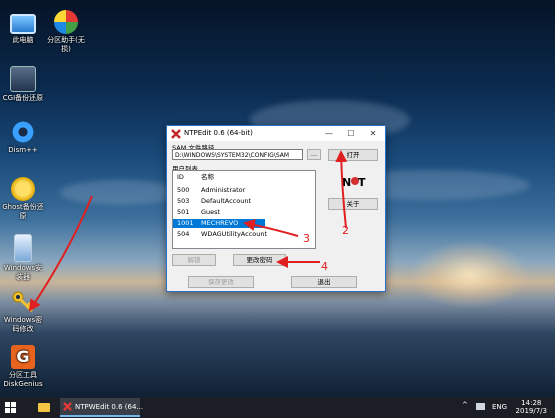 This screenshot has height=418, width=555. What do you see at coordinates (44, 407) in the screenshot?
I see `explorer-icon` at bounding box center [44, 407].